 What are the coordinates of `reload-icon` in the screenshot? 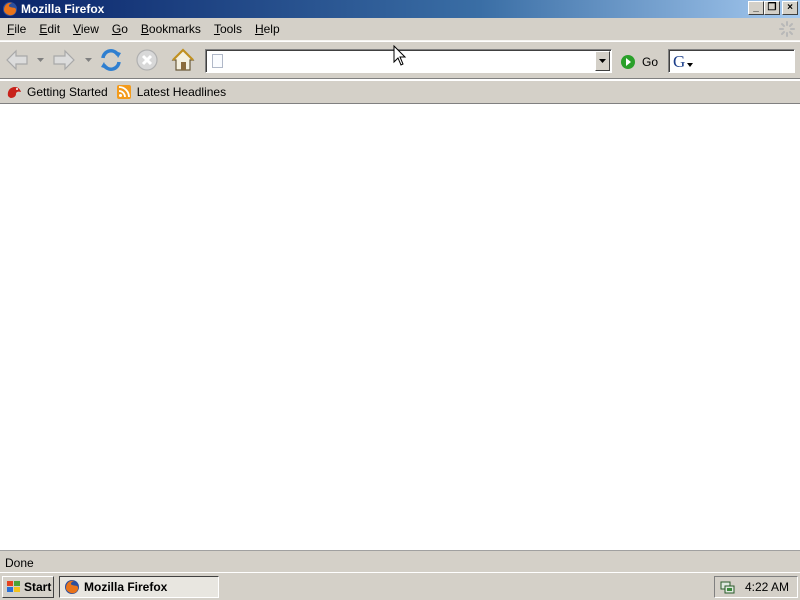 It's located at (111, 60).